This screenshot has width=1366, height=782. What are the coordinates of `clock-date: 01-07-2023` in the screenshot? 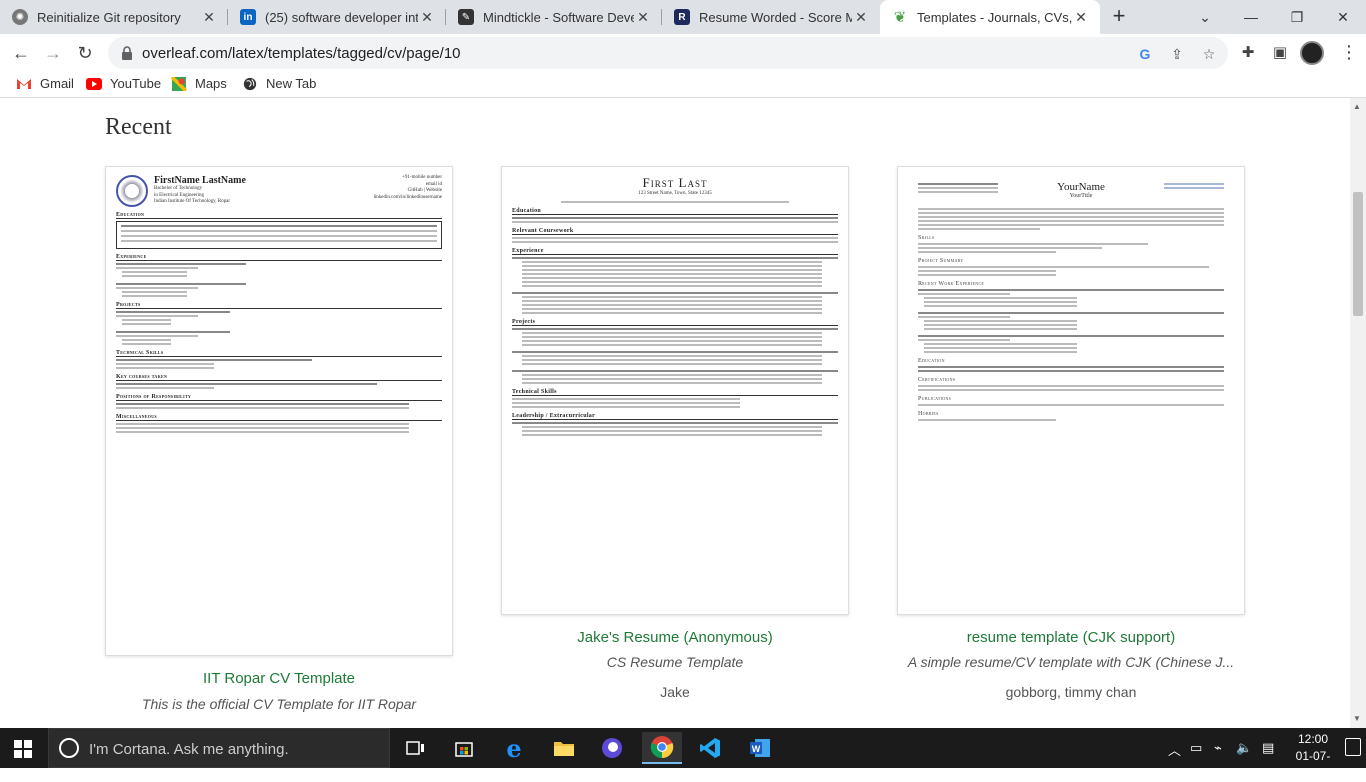 It's located at (1313, 764).